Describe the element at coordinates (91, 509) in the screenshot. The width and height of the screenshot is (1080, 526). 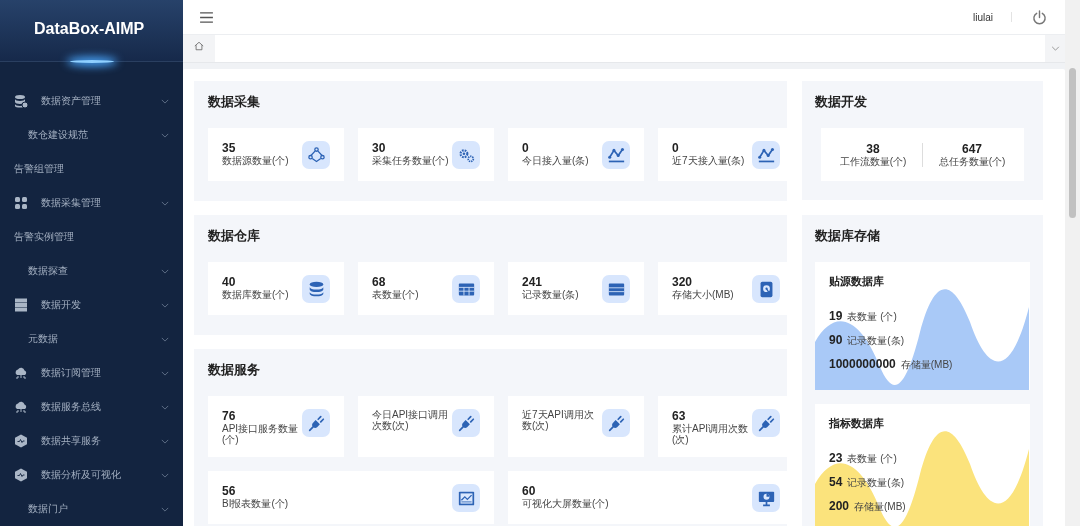
I see `sidebar-item: 数据门户` at that location.